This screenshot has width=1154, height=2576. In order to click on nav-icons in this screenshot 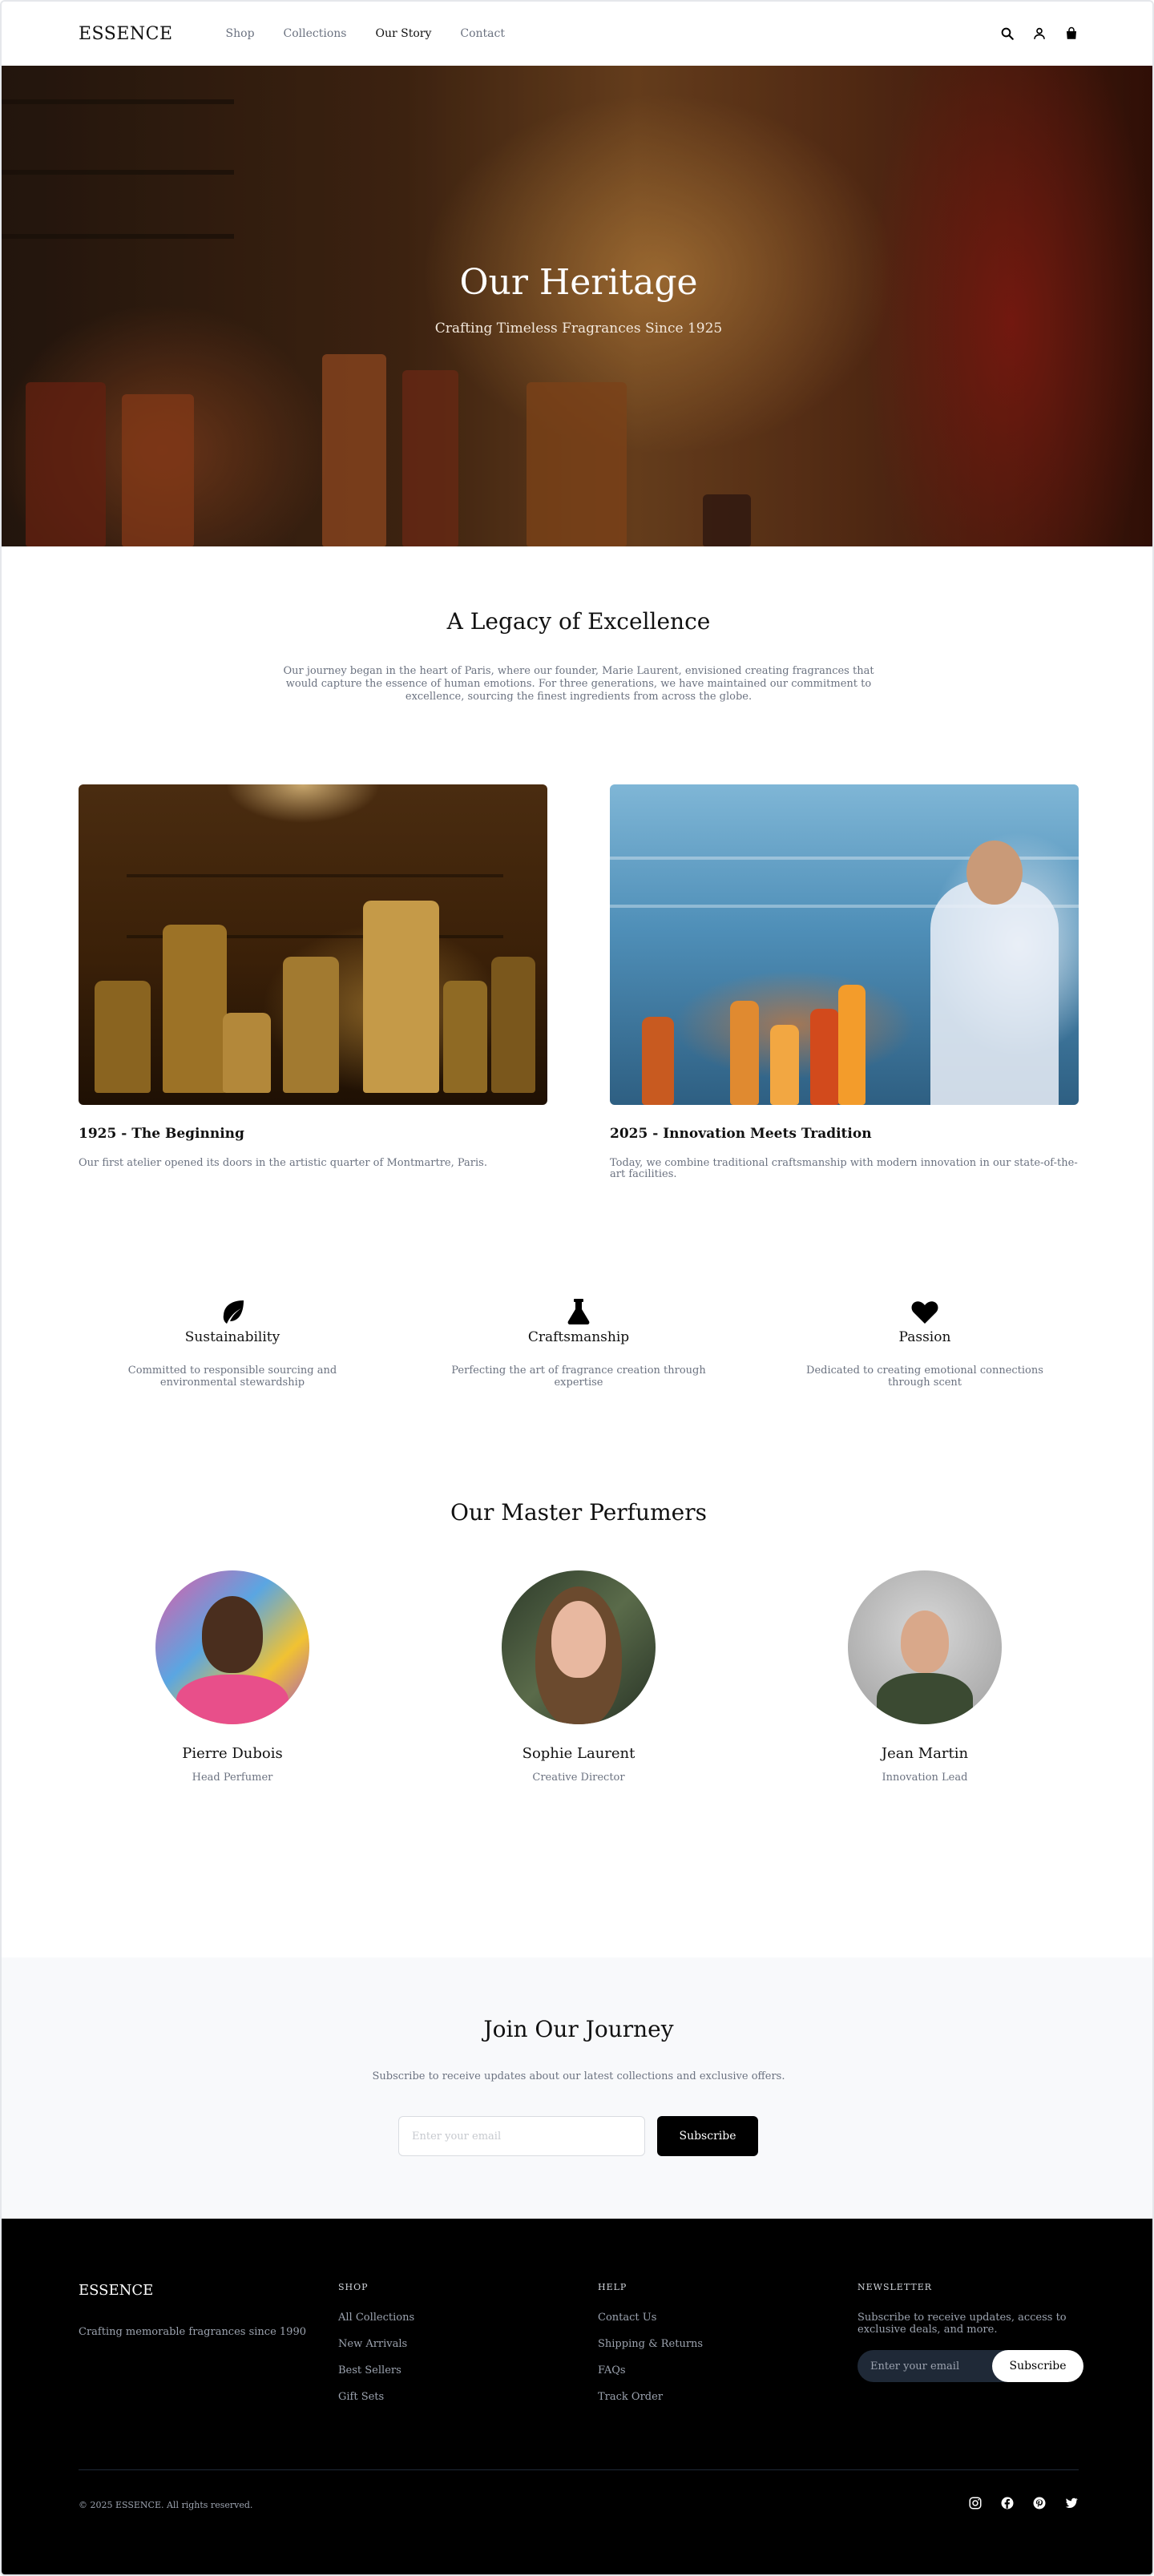, I will do `click(1039, 33)`.